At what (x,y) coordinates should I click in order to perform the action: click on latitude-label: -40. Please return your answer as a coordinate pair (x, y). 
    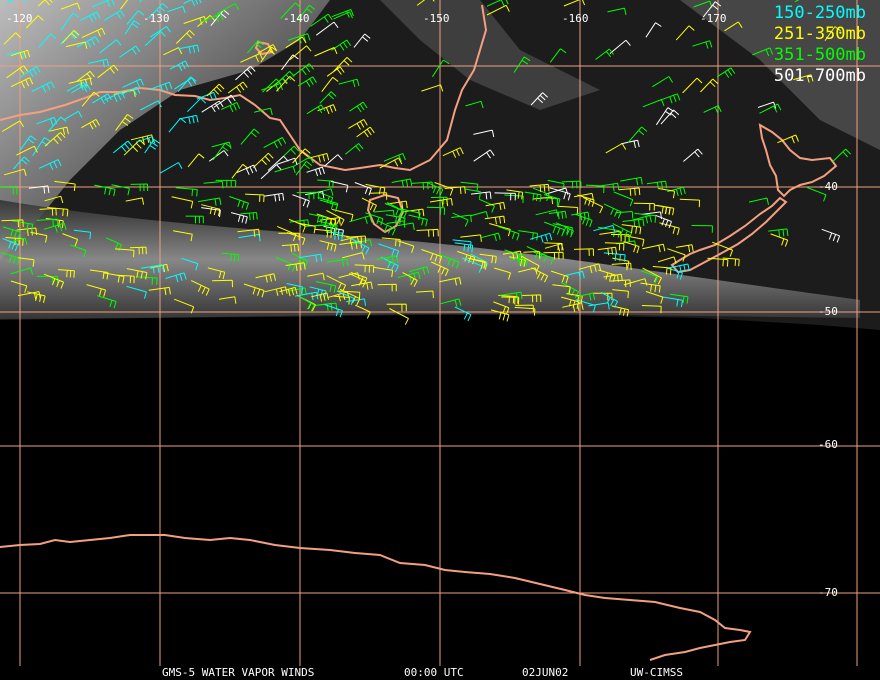
    Looking at the image, I should click on (828, 186).